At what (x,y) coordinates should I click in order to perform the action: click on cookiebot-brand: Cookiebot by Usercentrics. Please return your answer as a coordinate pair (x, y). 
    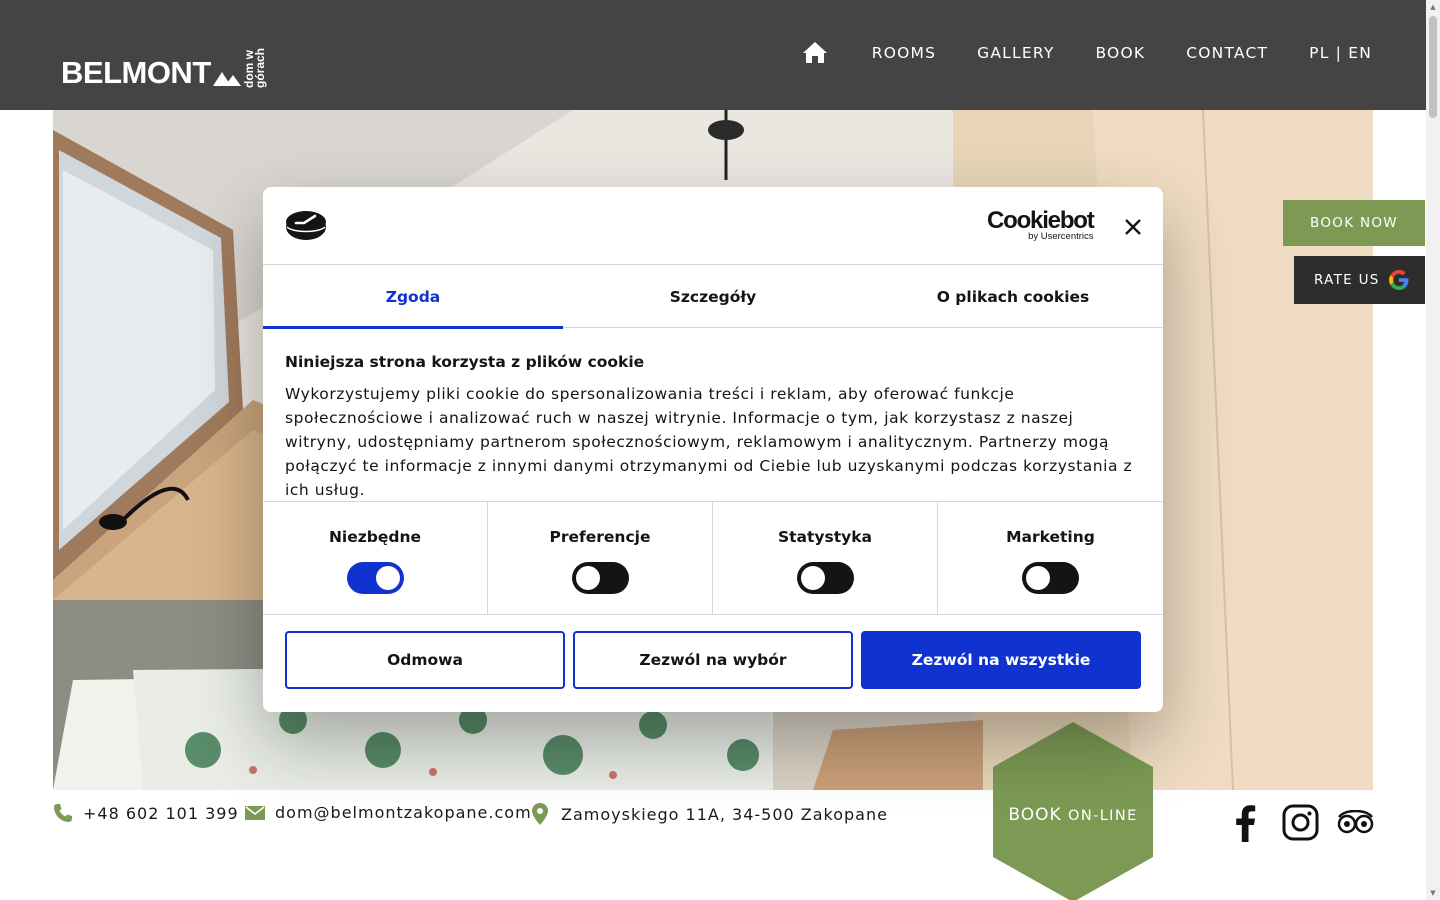
    Looking at the image, I should click on (1041, 225).